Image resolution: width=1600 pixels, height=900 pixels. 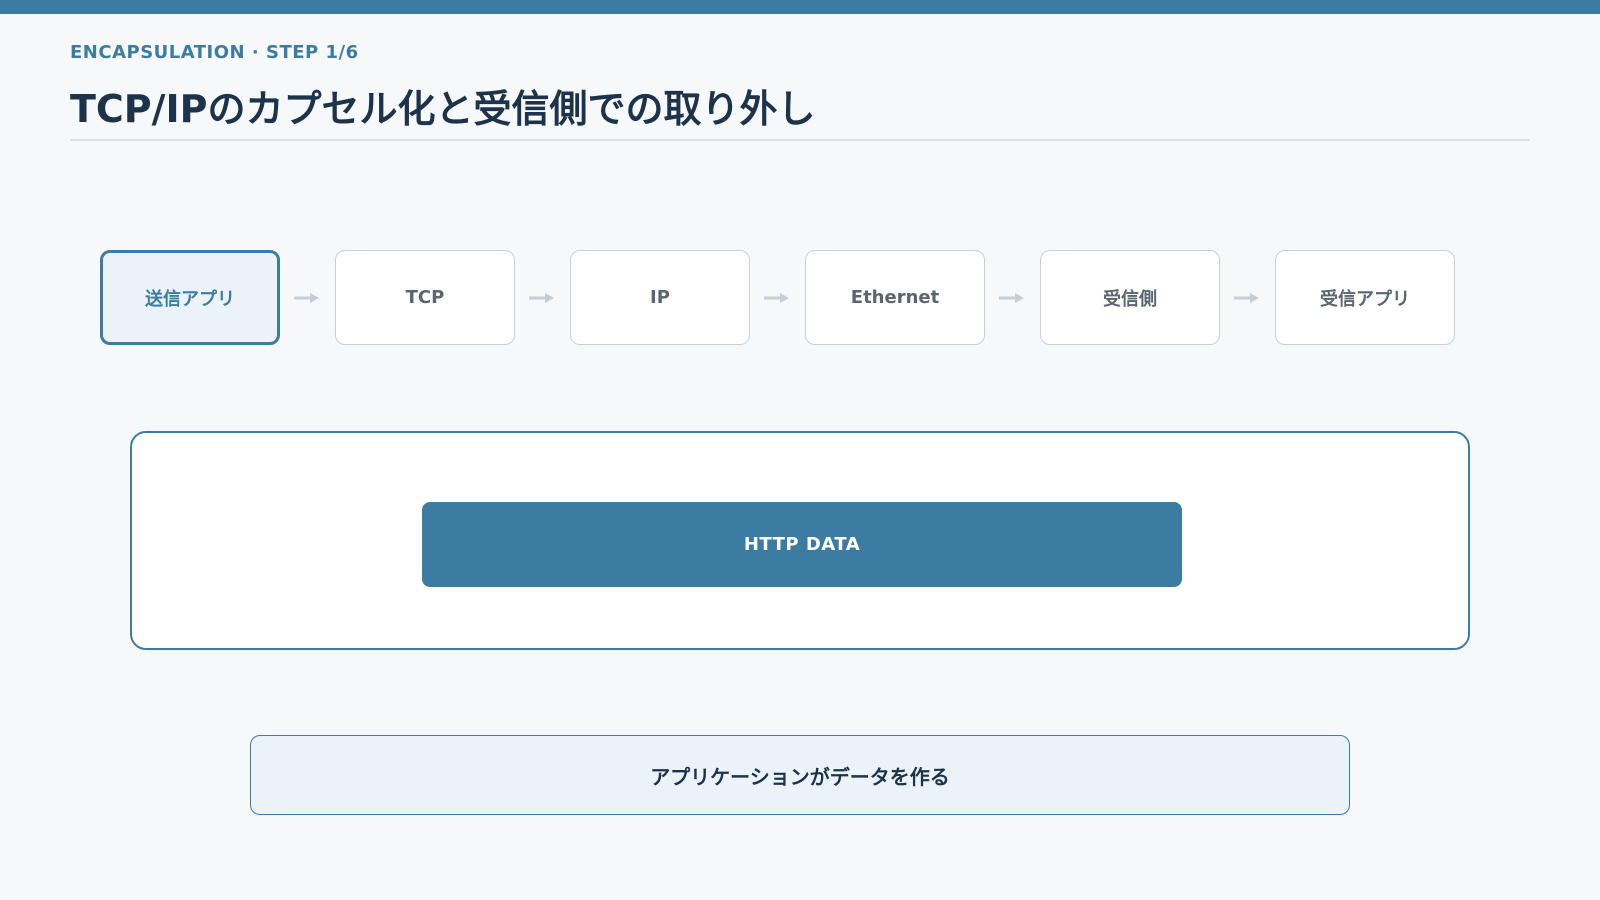 What do you see at coordinates (214, 52) in the screenshot?
I see `step-eyebrow: ENCAPSULATION · STEP 1/6` at bounding box center [214, 52].